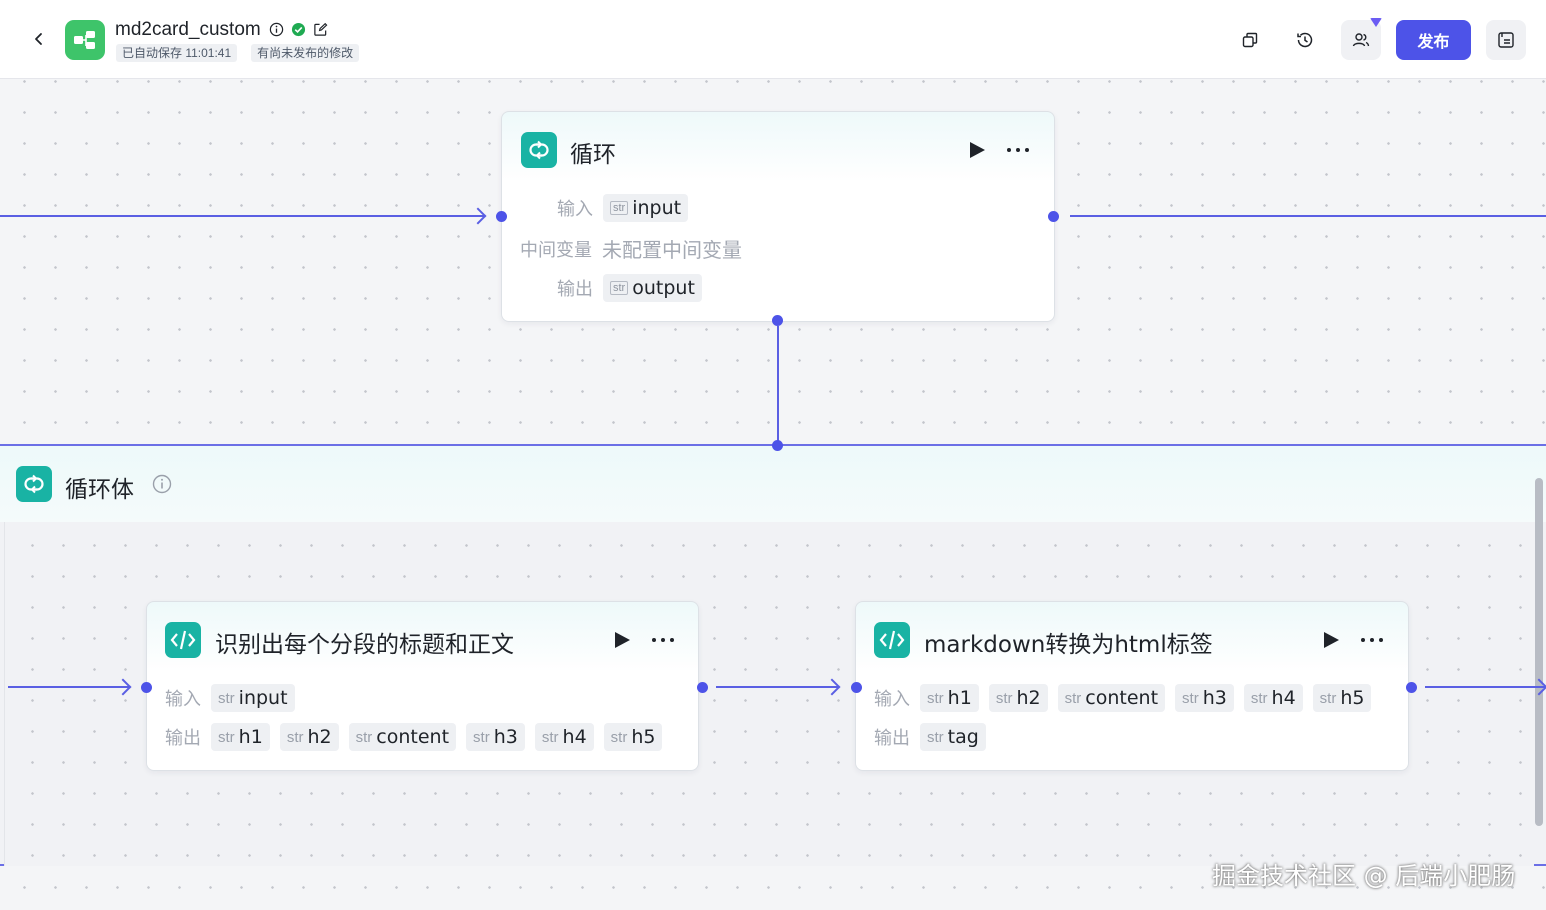 The image size is (1546, 910). Describe the element at coordinates (856, 687) in the screenshot. I see `node-b-input-port` at that location.